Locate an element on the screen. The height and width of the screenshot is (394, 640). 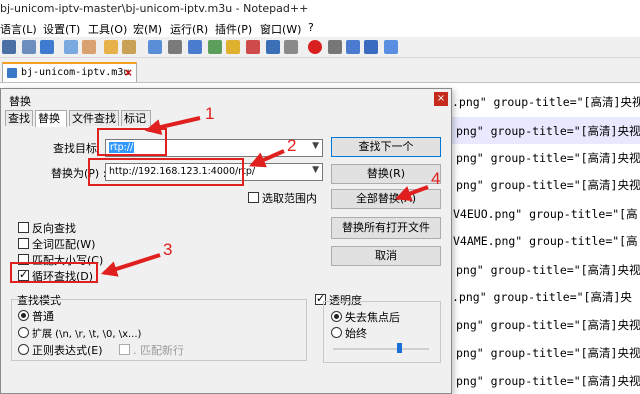
tab-replace: 替换 is located at coordinates (51, 118).